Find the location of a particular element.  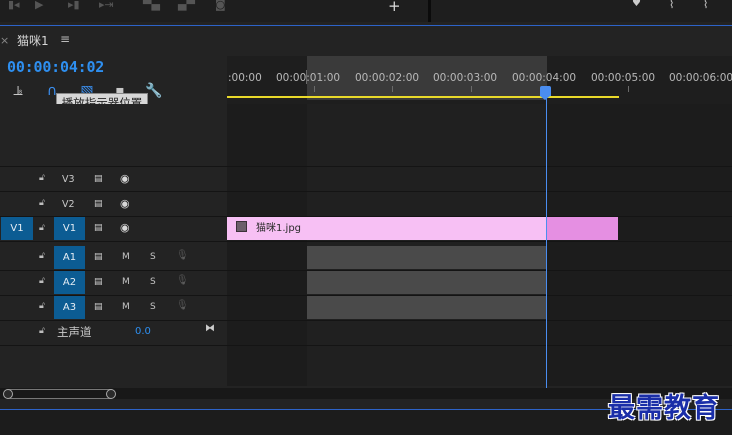

step-back-icon: ▮◂ is located at coordinates (14, 5).